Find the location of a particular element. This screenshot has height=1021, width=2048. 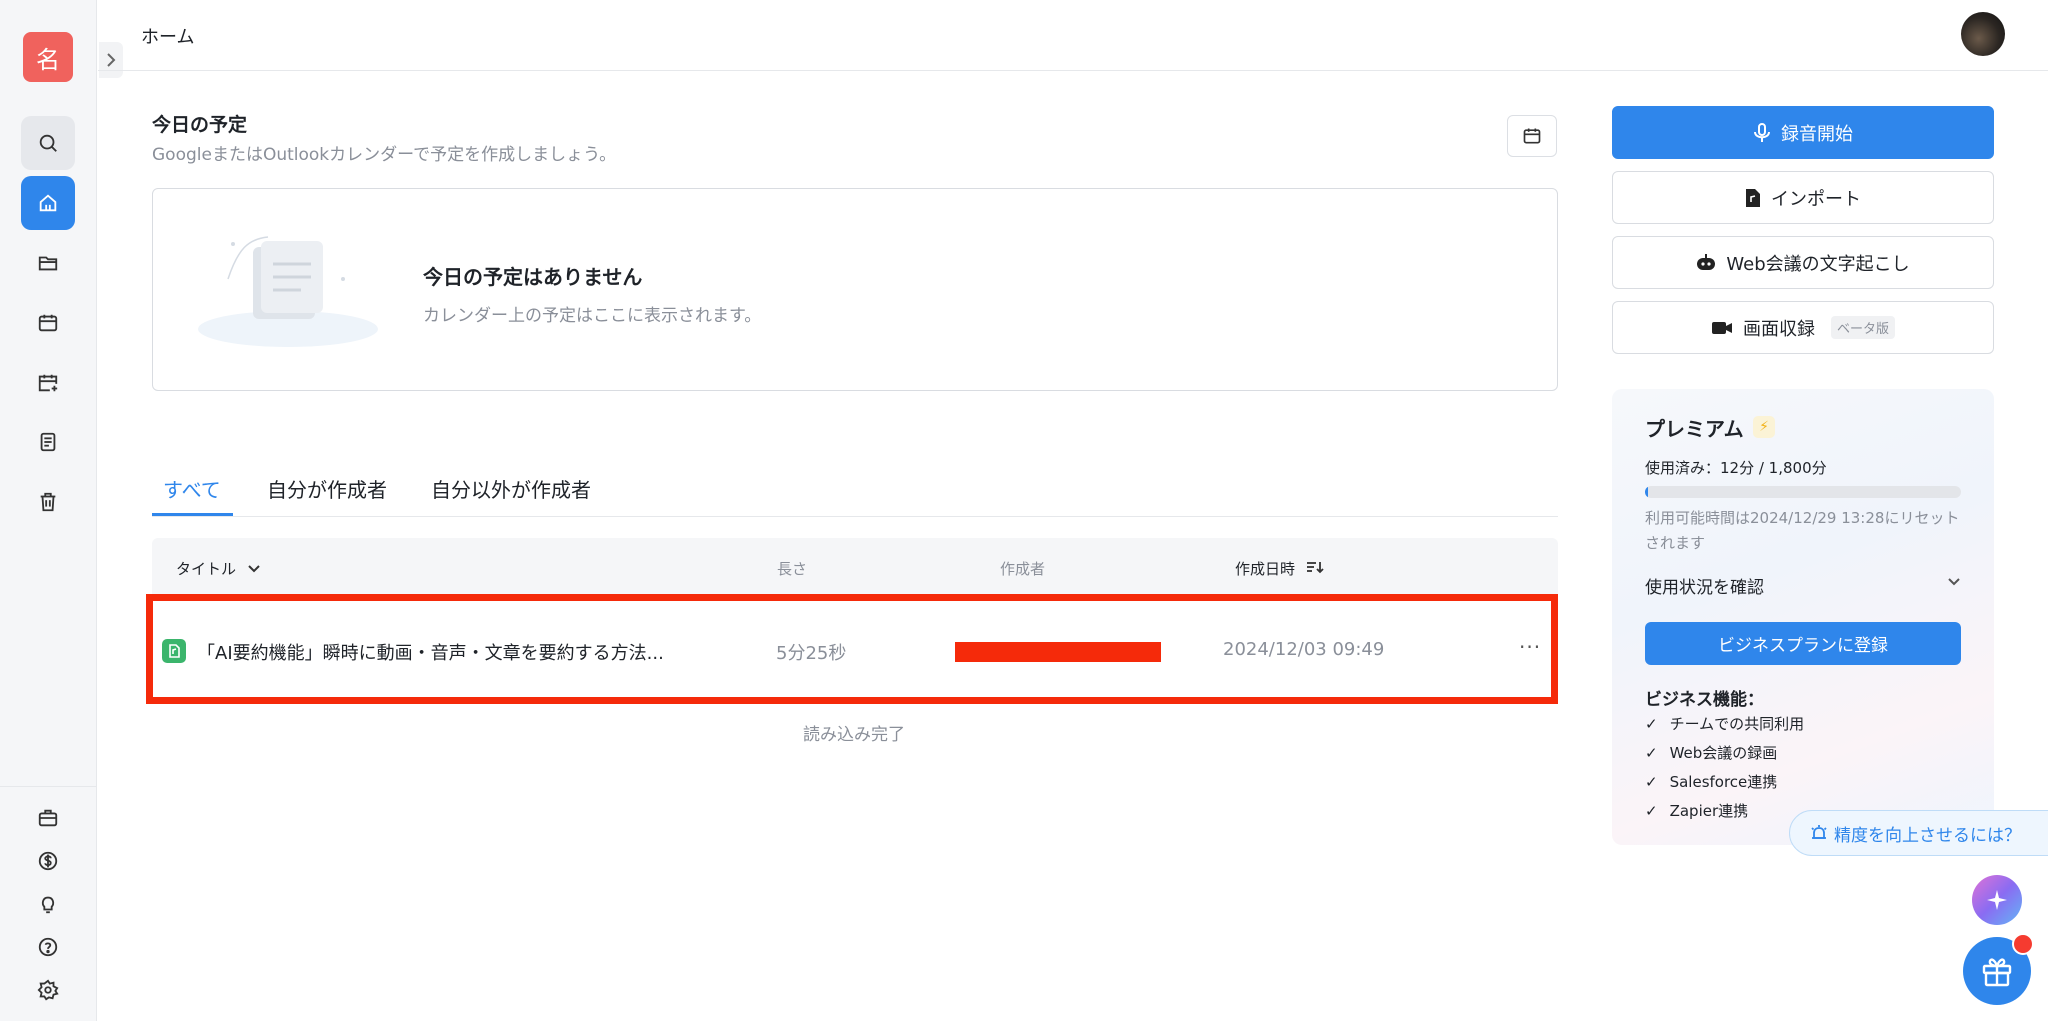

import-label: インポート is located at coordinates (1816, 199).